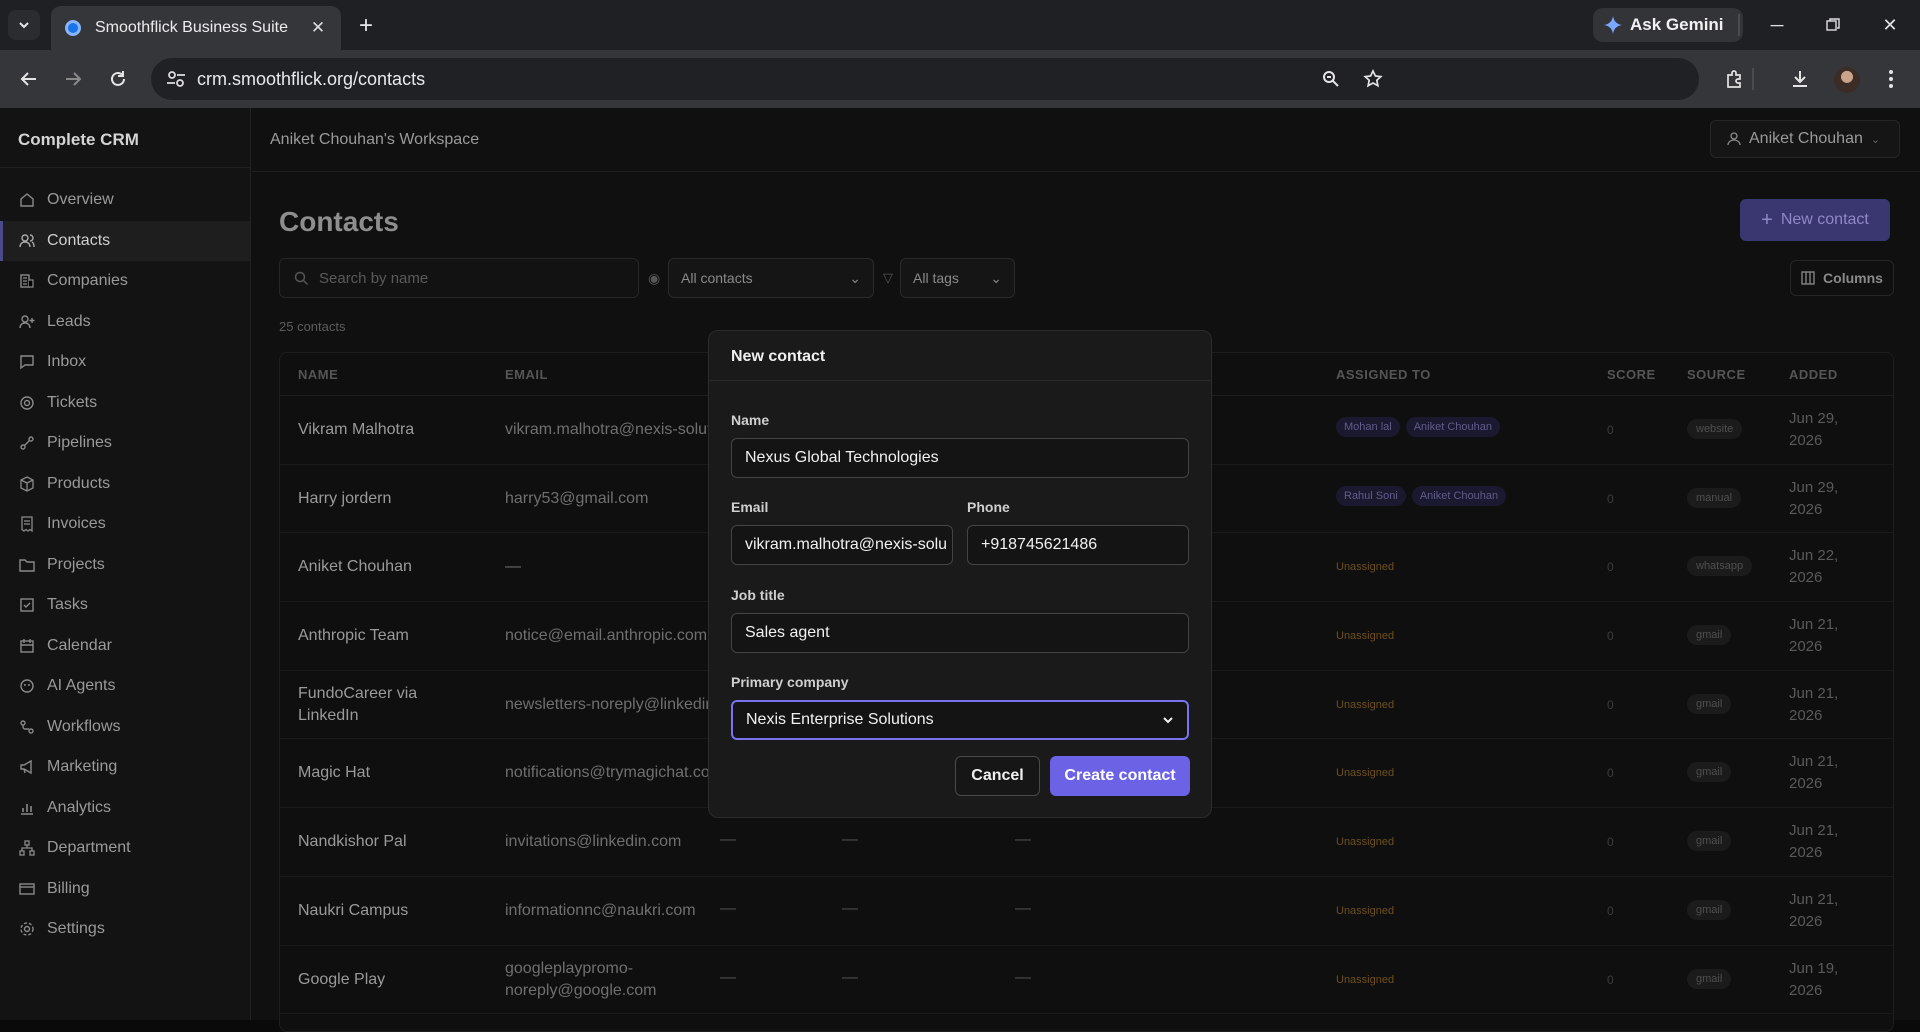  What do you see at coordinates (960, 720) in the screenshot?
I see `primary-company-select: Nexis Enterprise Solutions` at bounding box center [960, 720].